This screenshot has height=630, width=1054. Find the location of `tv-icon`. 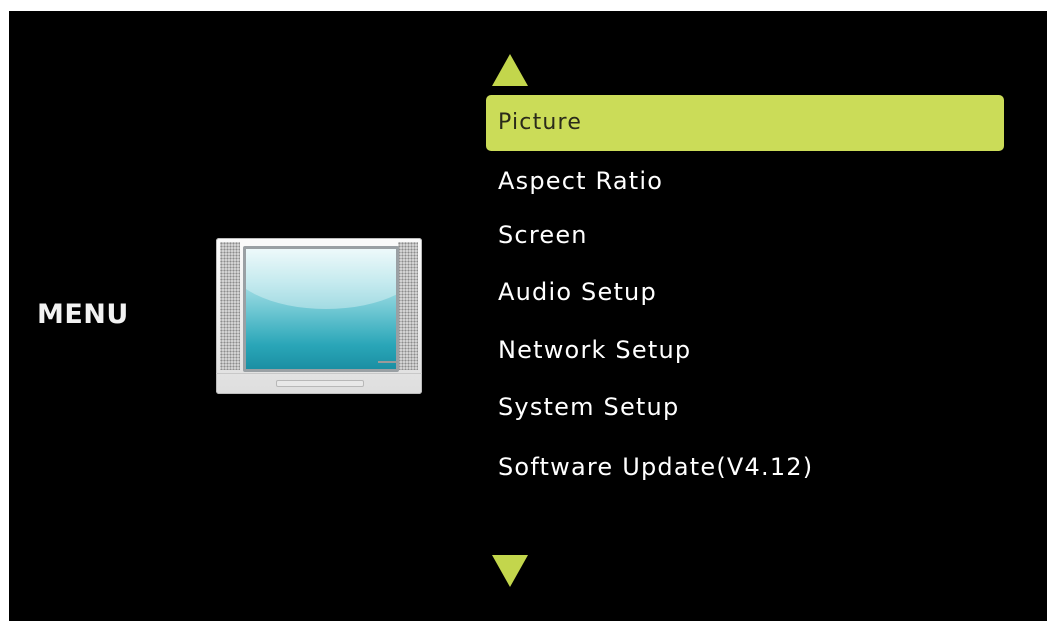

tv-icon is located at coordinates (319, 316).